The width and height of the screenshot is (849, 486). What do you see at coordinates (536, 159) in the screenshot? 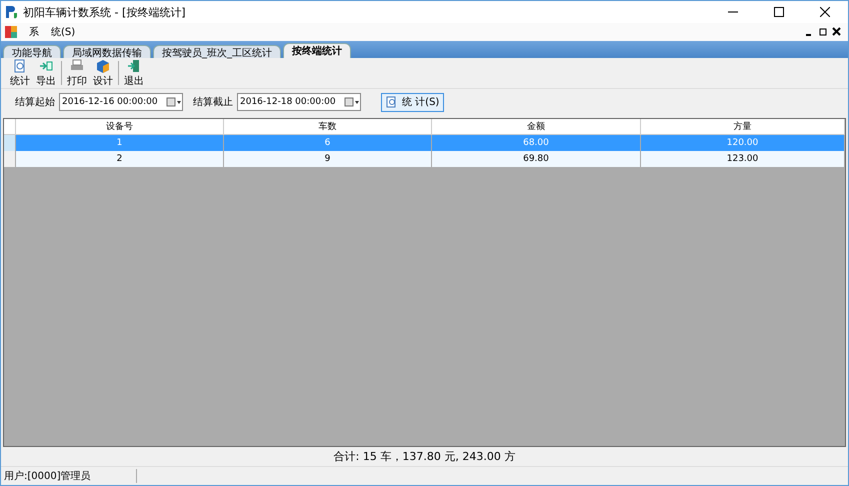
I see `table-cell: 69.80` at bounding box center [536, 159].